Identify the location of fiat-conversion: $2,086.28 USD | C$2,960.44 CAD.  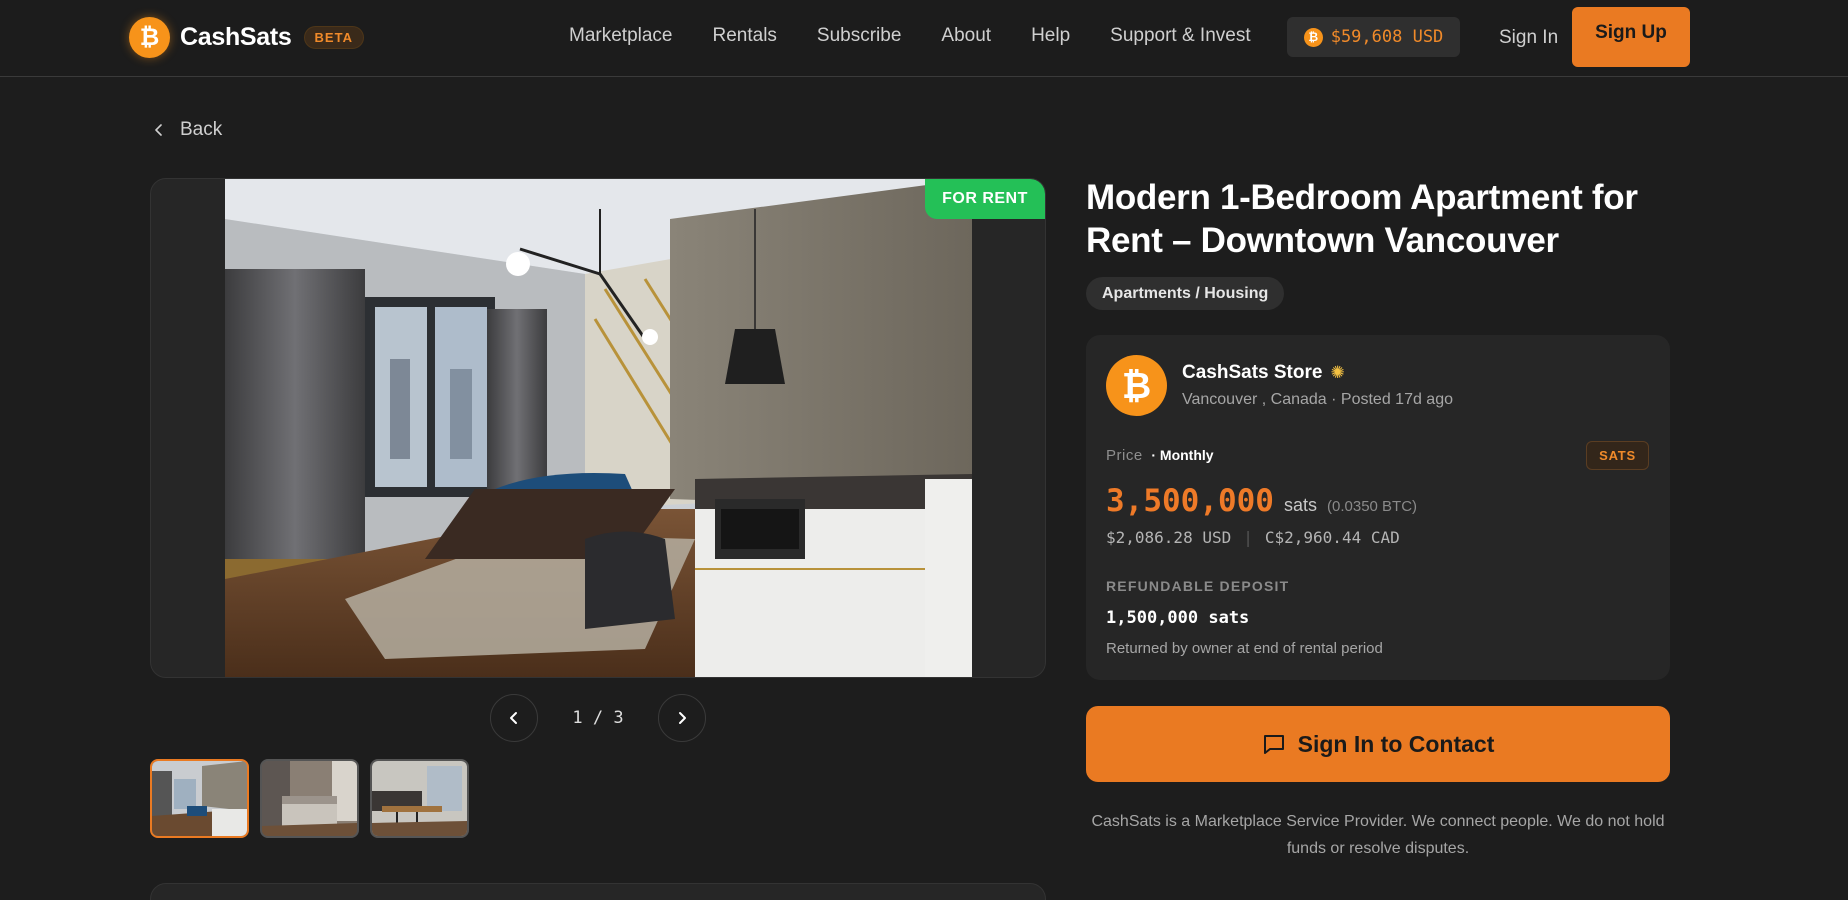
(1253, 537).